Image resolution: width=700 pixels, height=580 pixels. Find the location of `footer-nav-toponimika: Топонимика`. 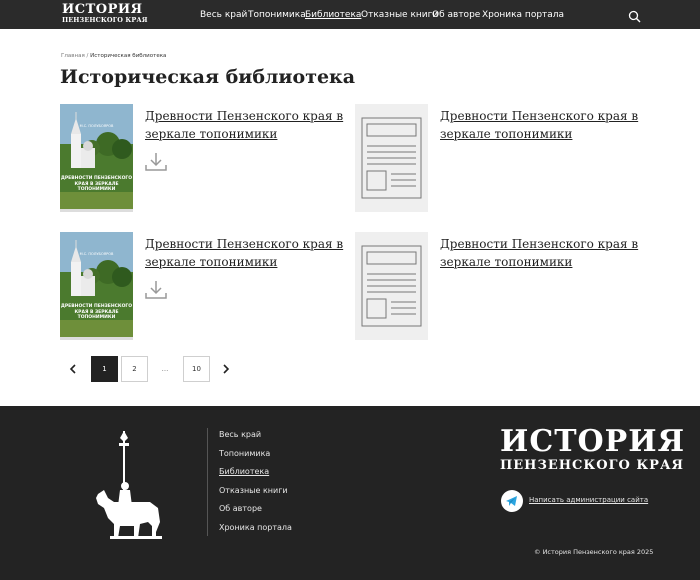

footer-nav-toponimika: Топонимика is located at coordinates (244, 454).